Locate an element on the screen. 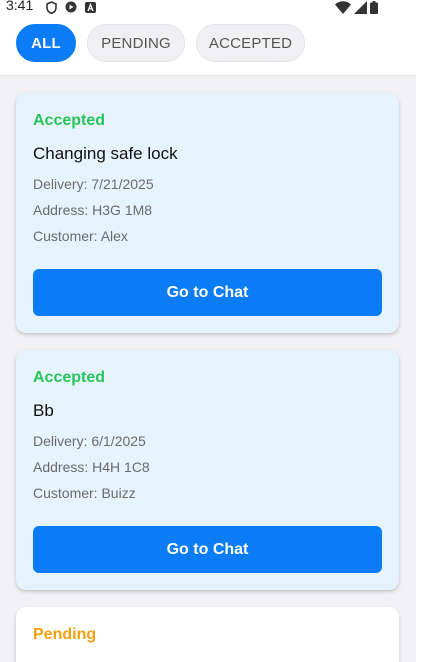 This screenshot has width=424, height=662. wifi-icon is located at coordinates (343, 7).